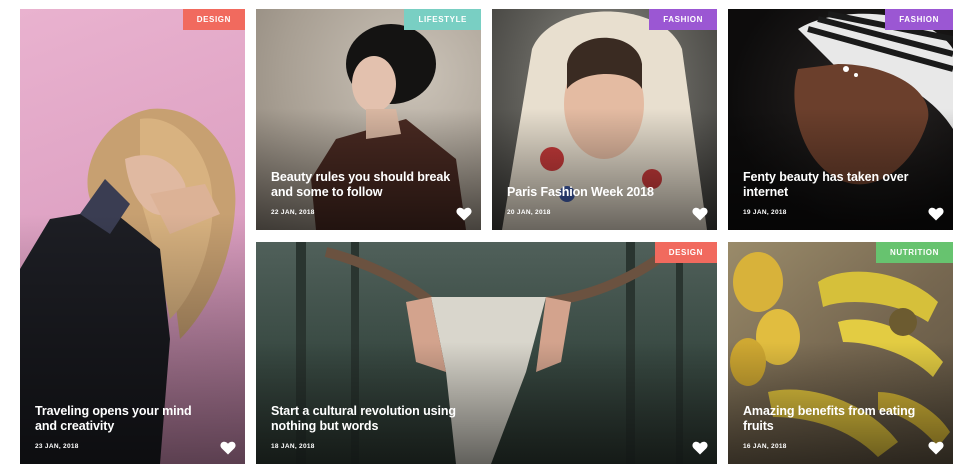  What do you see at coordinates (914, 252) in the screenshot?
I see `category-badge: NUTRITION` at bounding box center [914, 252].